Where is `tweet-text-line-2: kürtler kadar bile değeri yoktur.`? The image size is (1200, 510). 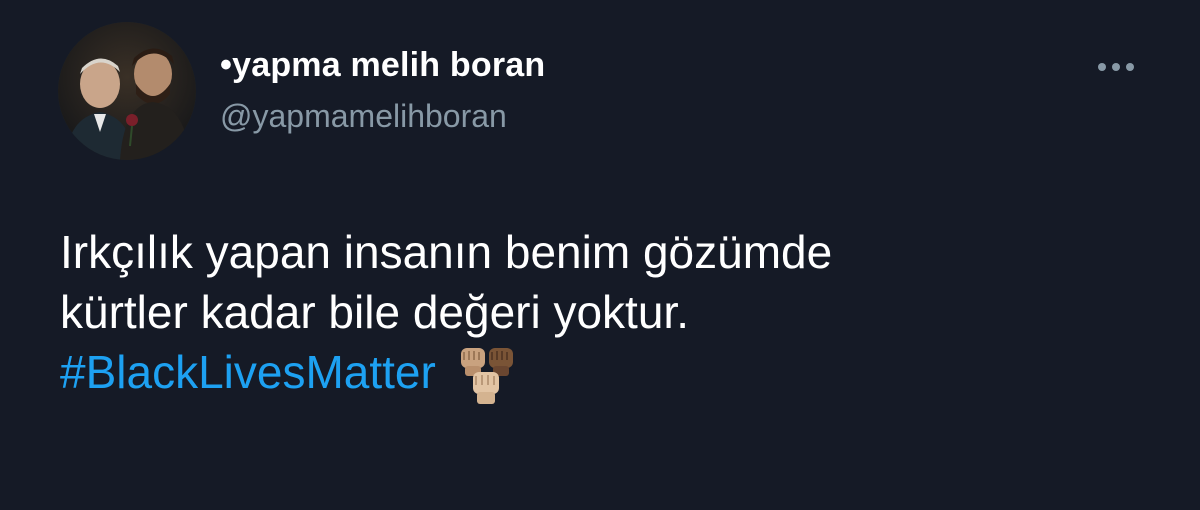
tweet-text-line-2: kürtler kadar bile değeri yoktur. is located at coordinates (374, 312).